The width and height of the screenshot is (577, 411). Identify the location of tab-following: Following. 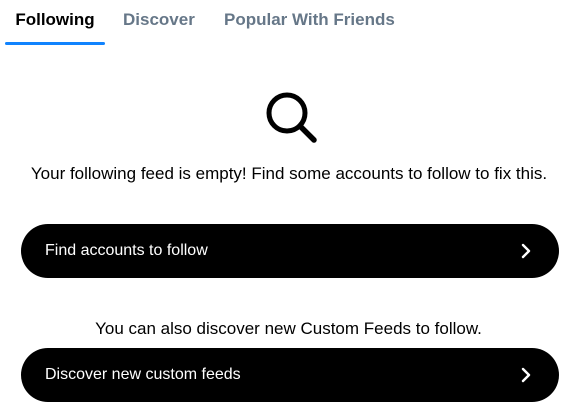
(55, 22).